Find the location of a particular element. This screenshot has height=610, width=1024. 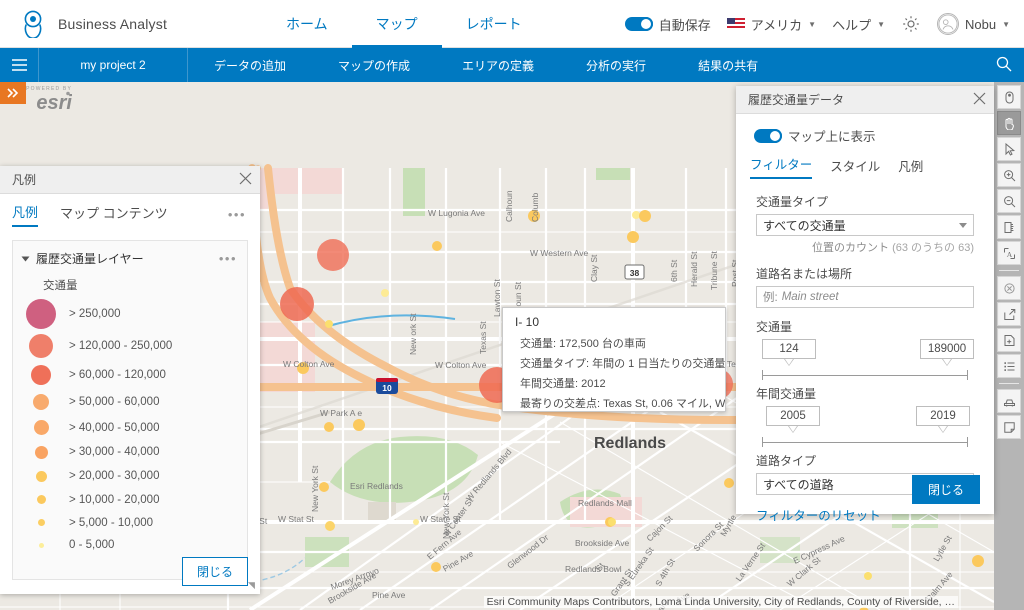

volume-range-slider: 124 189000 is located at coordinates (865, 361).